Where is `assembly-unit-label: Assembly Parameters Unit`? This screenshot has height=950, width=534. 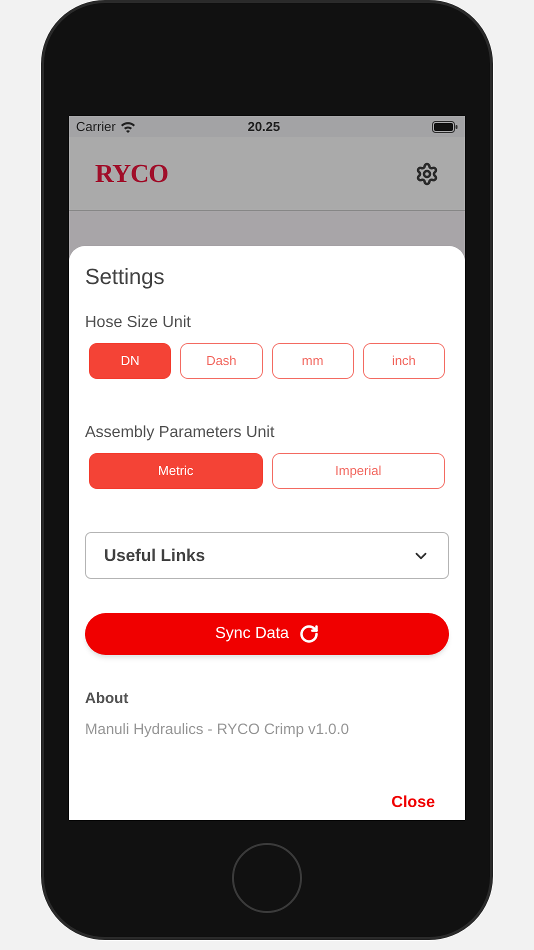 assembly-unit-label: Assembly Parameters Unit is located at coordinates (180, 433).